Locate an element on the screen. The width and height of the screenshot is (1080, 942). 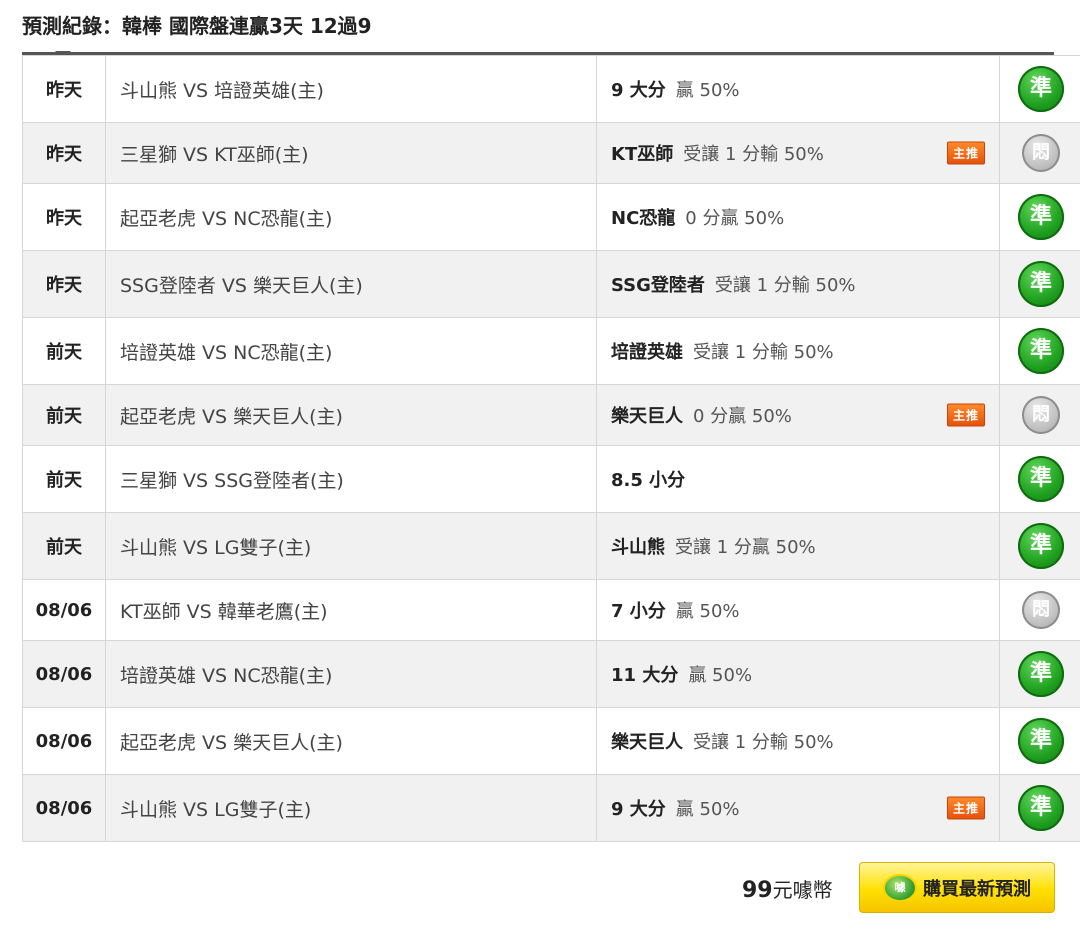
record-row: 前天 起亞老虎 VS 樂天巨人(主) 樂天巨人 0 分贏 50% 主推 悶 is located at coordinates (551, 415).